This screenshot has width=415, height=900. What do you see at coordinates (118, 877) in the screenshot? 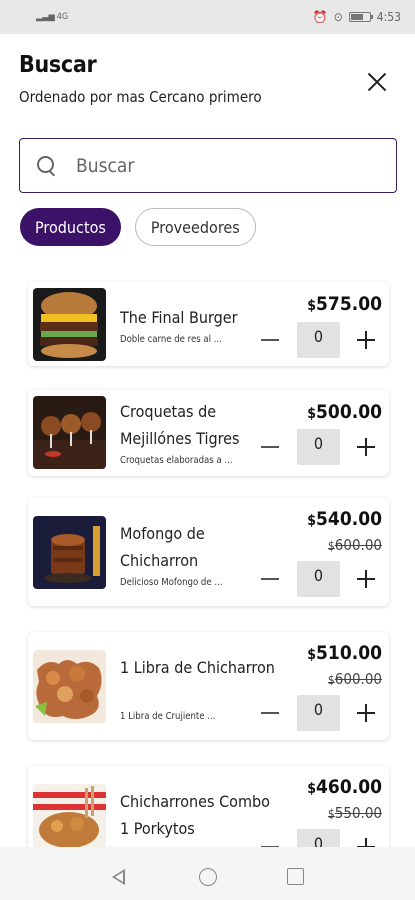
I see `back-icon` at bounding box center [118, 877].